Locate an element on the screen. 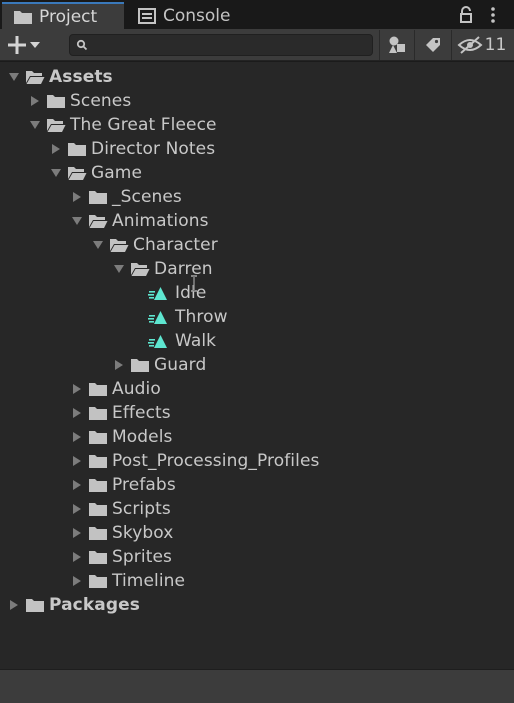  console-icon is located at coordinates (147, 15).